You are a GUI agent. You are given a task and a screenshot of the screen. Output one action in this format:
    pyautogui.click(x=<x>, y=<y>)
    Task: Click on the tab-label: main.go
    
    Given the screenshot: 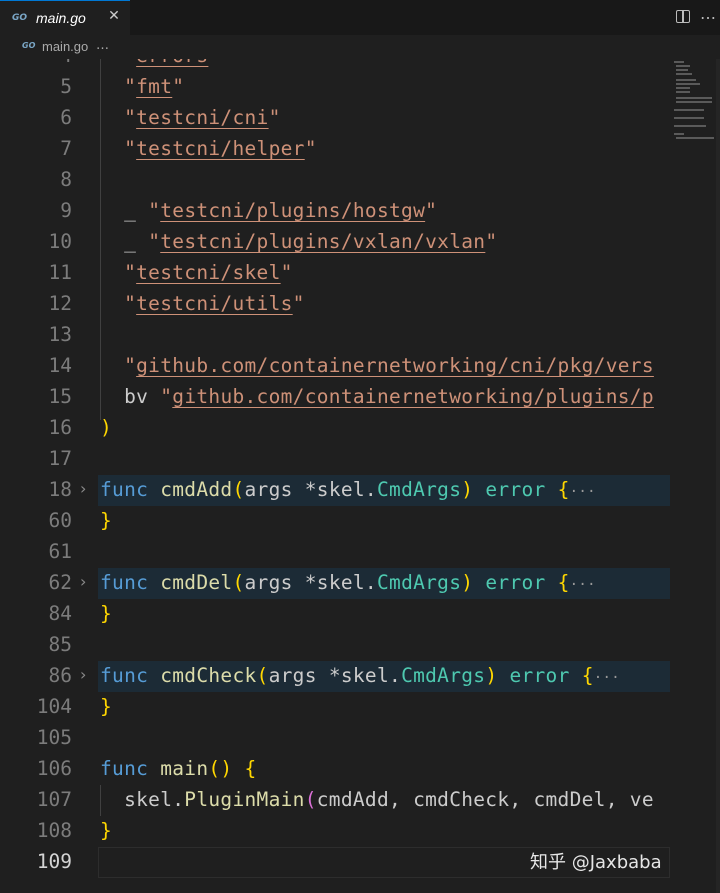 What is the action you would take?
    pyautogui.click(x=61, y=18)
    